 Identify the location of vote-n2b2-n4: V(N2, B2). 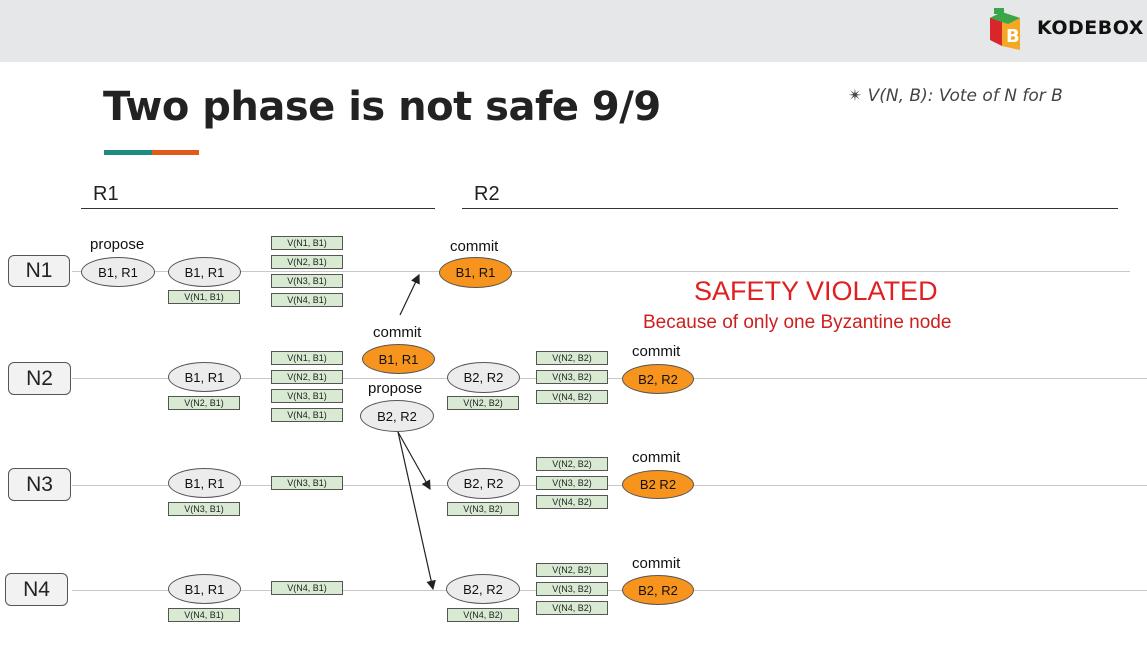
(572, 570).